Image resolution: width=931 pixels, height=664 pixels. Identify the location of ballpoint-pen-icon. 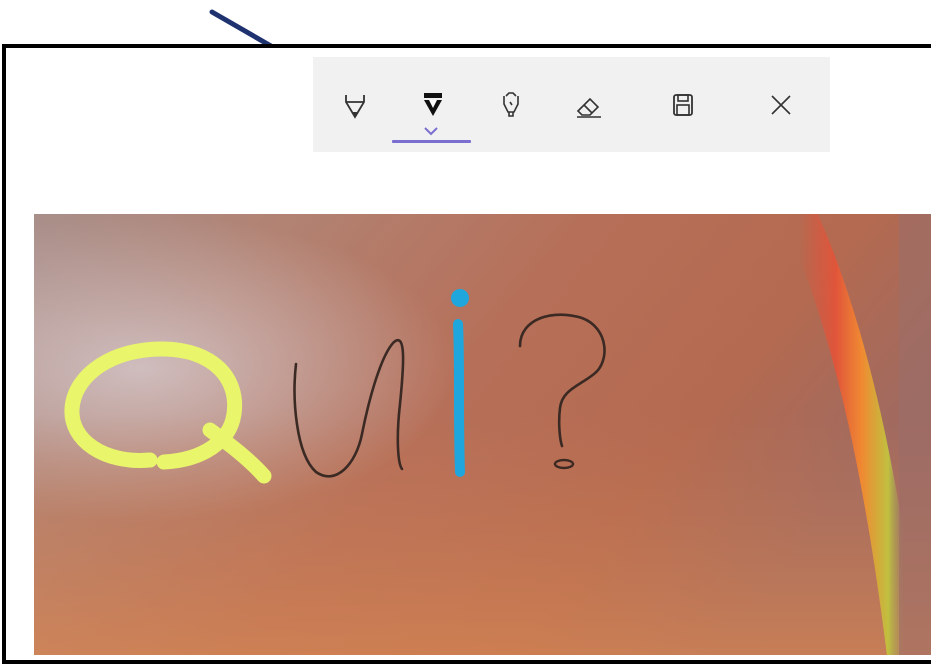
(355, 106).